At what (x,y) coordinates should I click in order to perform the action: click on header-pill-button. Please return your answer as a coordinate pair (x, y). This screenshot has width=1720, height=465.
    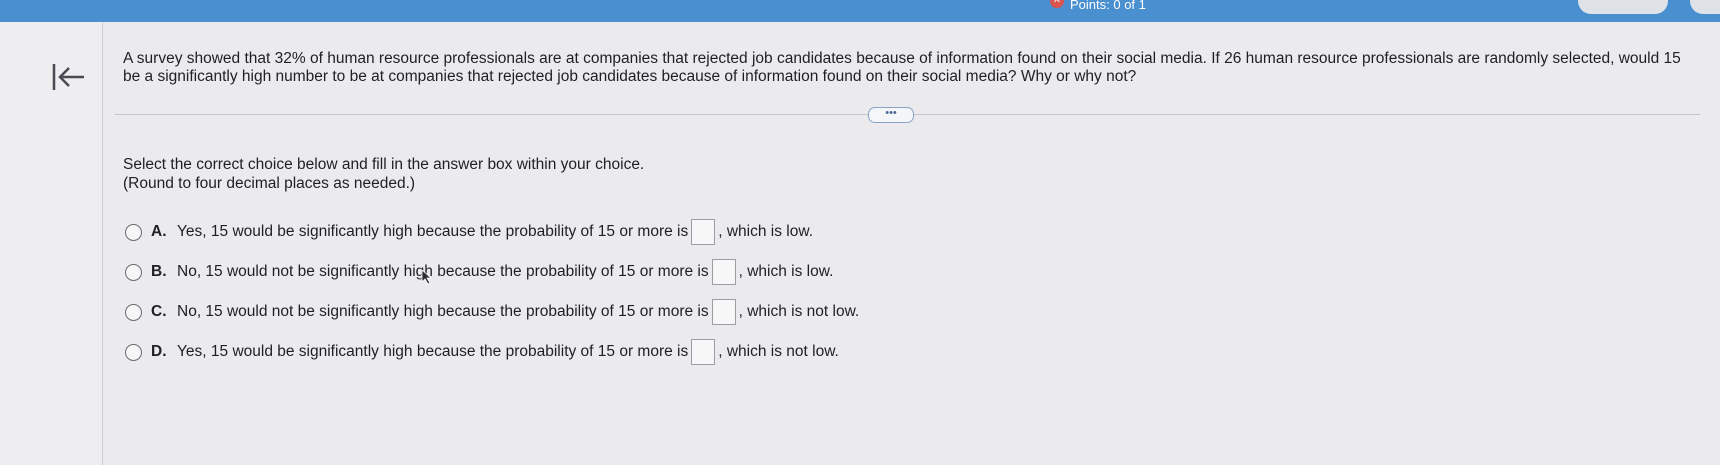
    Looking at the image, I should click on (1623, 7).